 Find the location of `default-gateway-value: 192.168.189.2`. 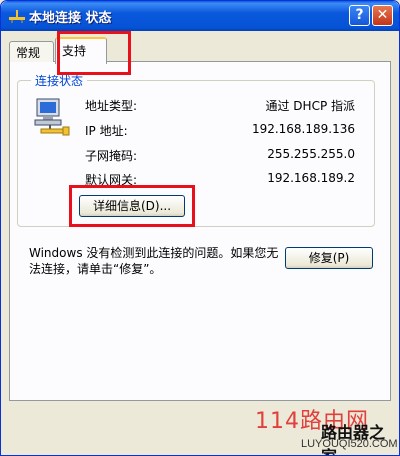

default-gateway-value: 192.168.189.2 is located at coordinates (311, 178).